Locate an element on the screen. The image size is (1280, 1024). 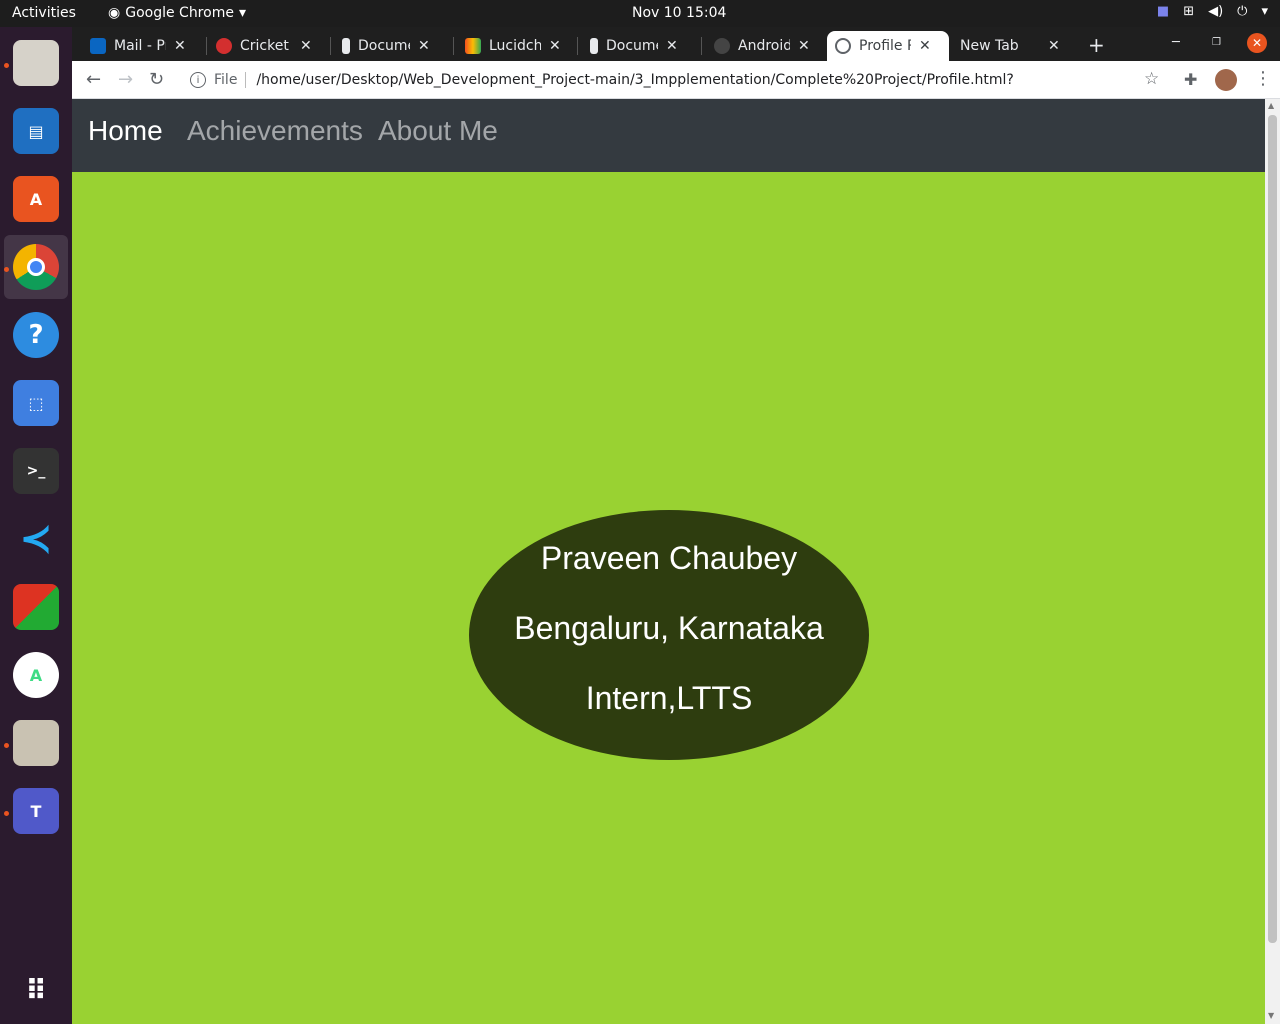
network-icon: ⊞ is located at coordinates (1188, 11).